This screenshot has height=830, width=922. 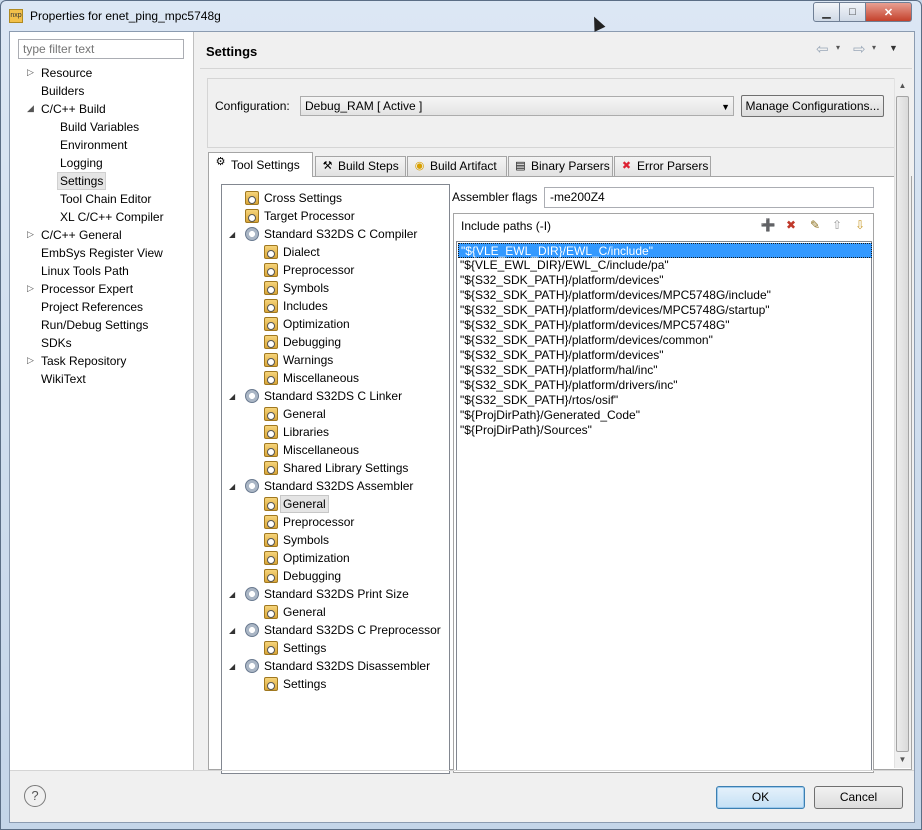 What do you see at coordinates (81, 235) in the screenshot?
I see `nav-item-c-c-general: C/C++ General` at bounding box center [81, 235].